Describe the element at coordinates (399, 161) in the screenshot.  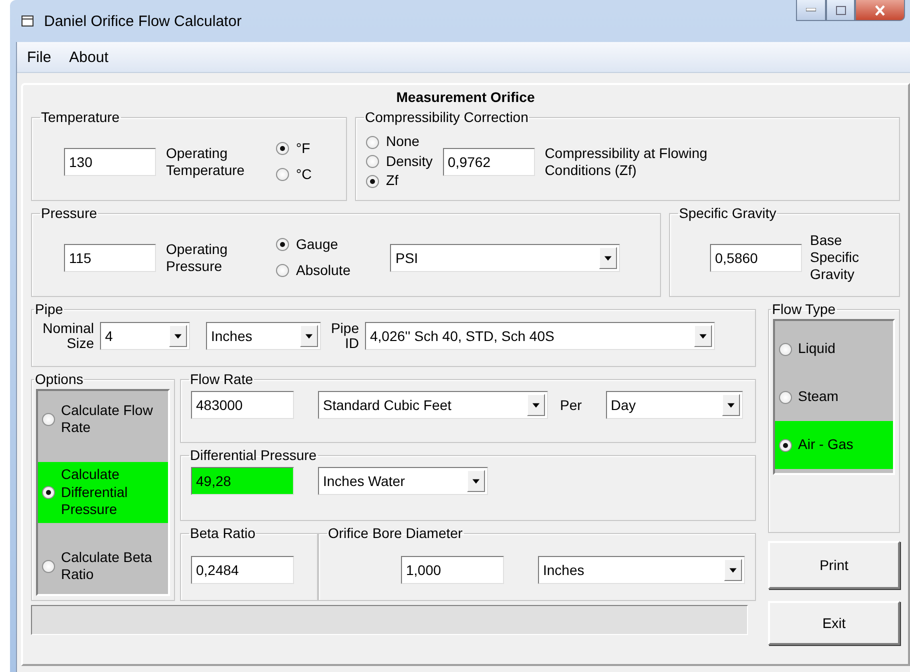
I see `radio-option: Density` at that location.